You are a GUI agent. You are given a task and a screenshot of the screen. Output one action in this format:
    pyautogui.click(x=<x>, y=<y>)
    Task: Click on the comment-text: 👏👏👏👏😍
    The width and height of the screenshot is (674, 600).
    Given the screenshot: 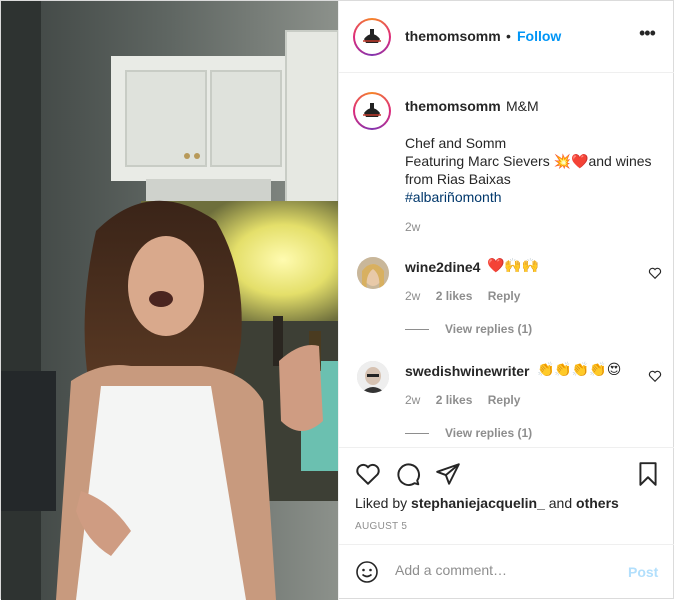 What is the action you would take?
    pyautogui.click(x=579, y=369)
    